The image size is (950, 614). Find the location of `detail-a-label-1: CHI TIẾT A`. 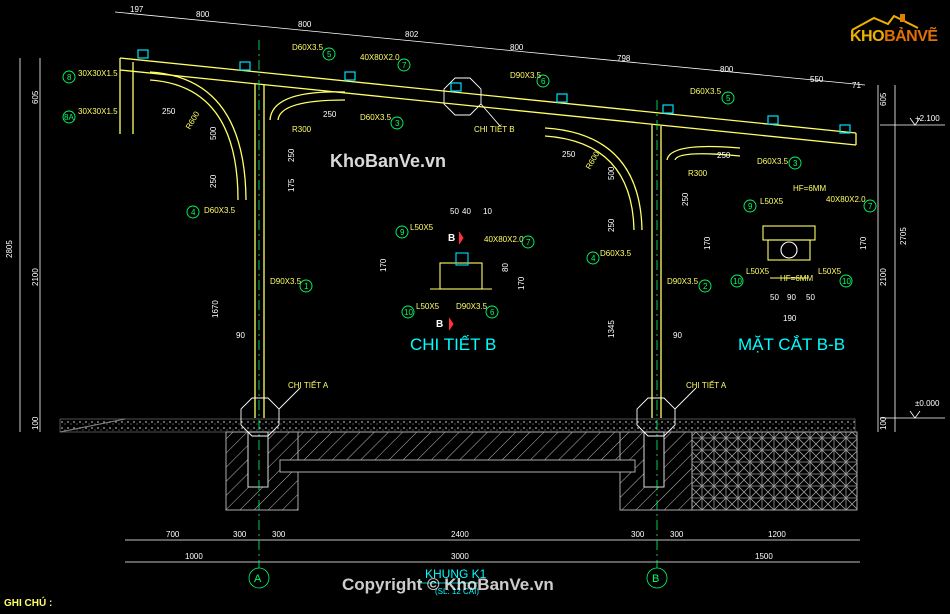

detail-a-label-1: CHI TIẾT A is located at coordinates (308, 385).